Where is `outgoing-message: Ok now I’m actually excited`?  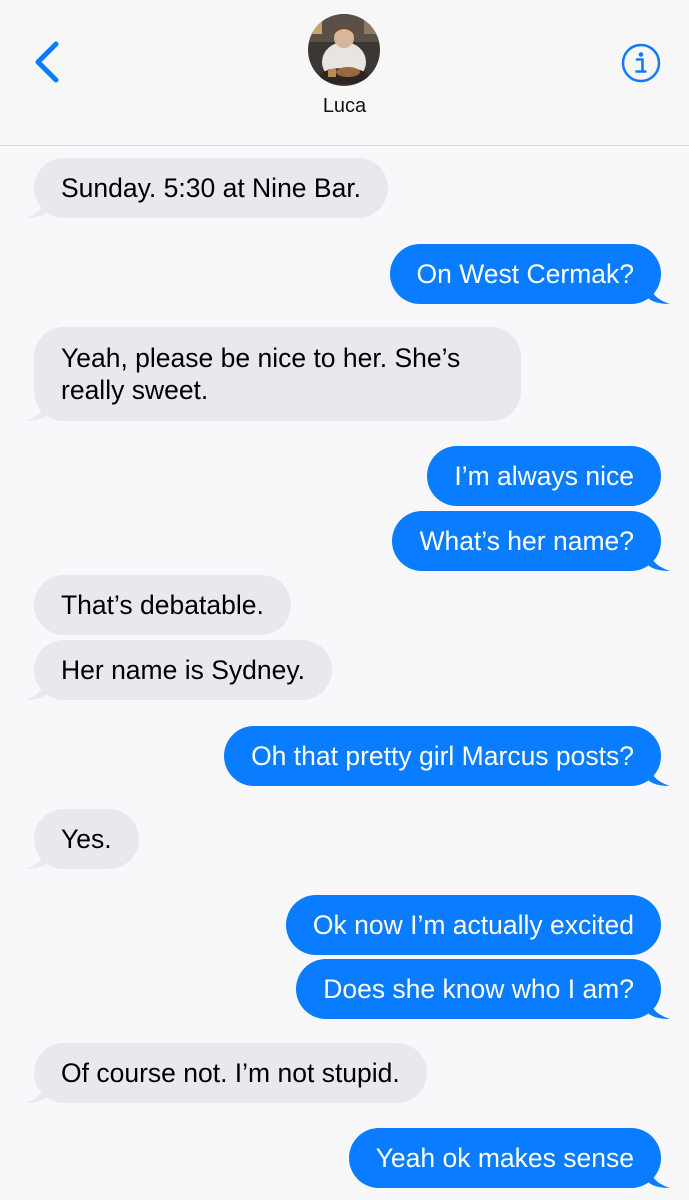
outgoing-message: Ok now I’m actually excited is located at coordinates (473, 925).